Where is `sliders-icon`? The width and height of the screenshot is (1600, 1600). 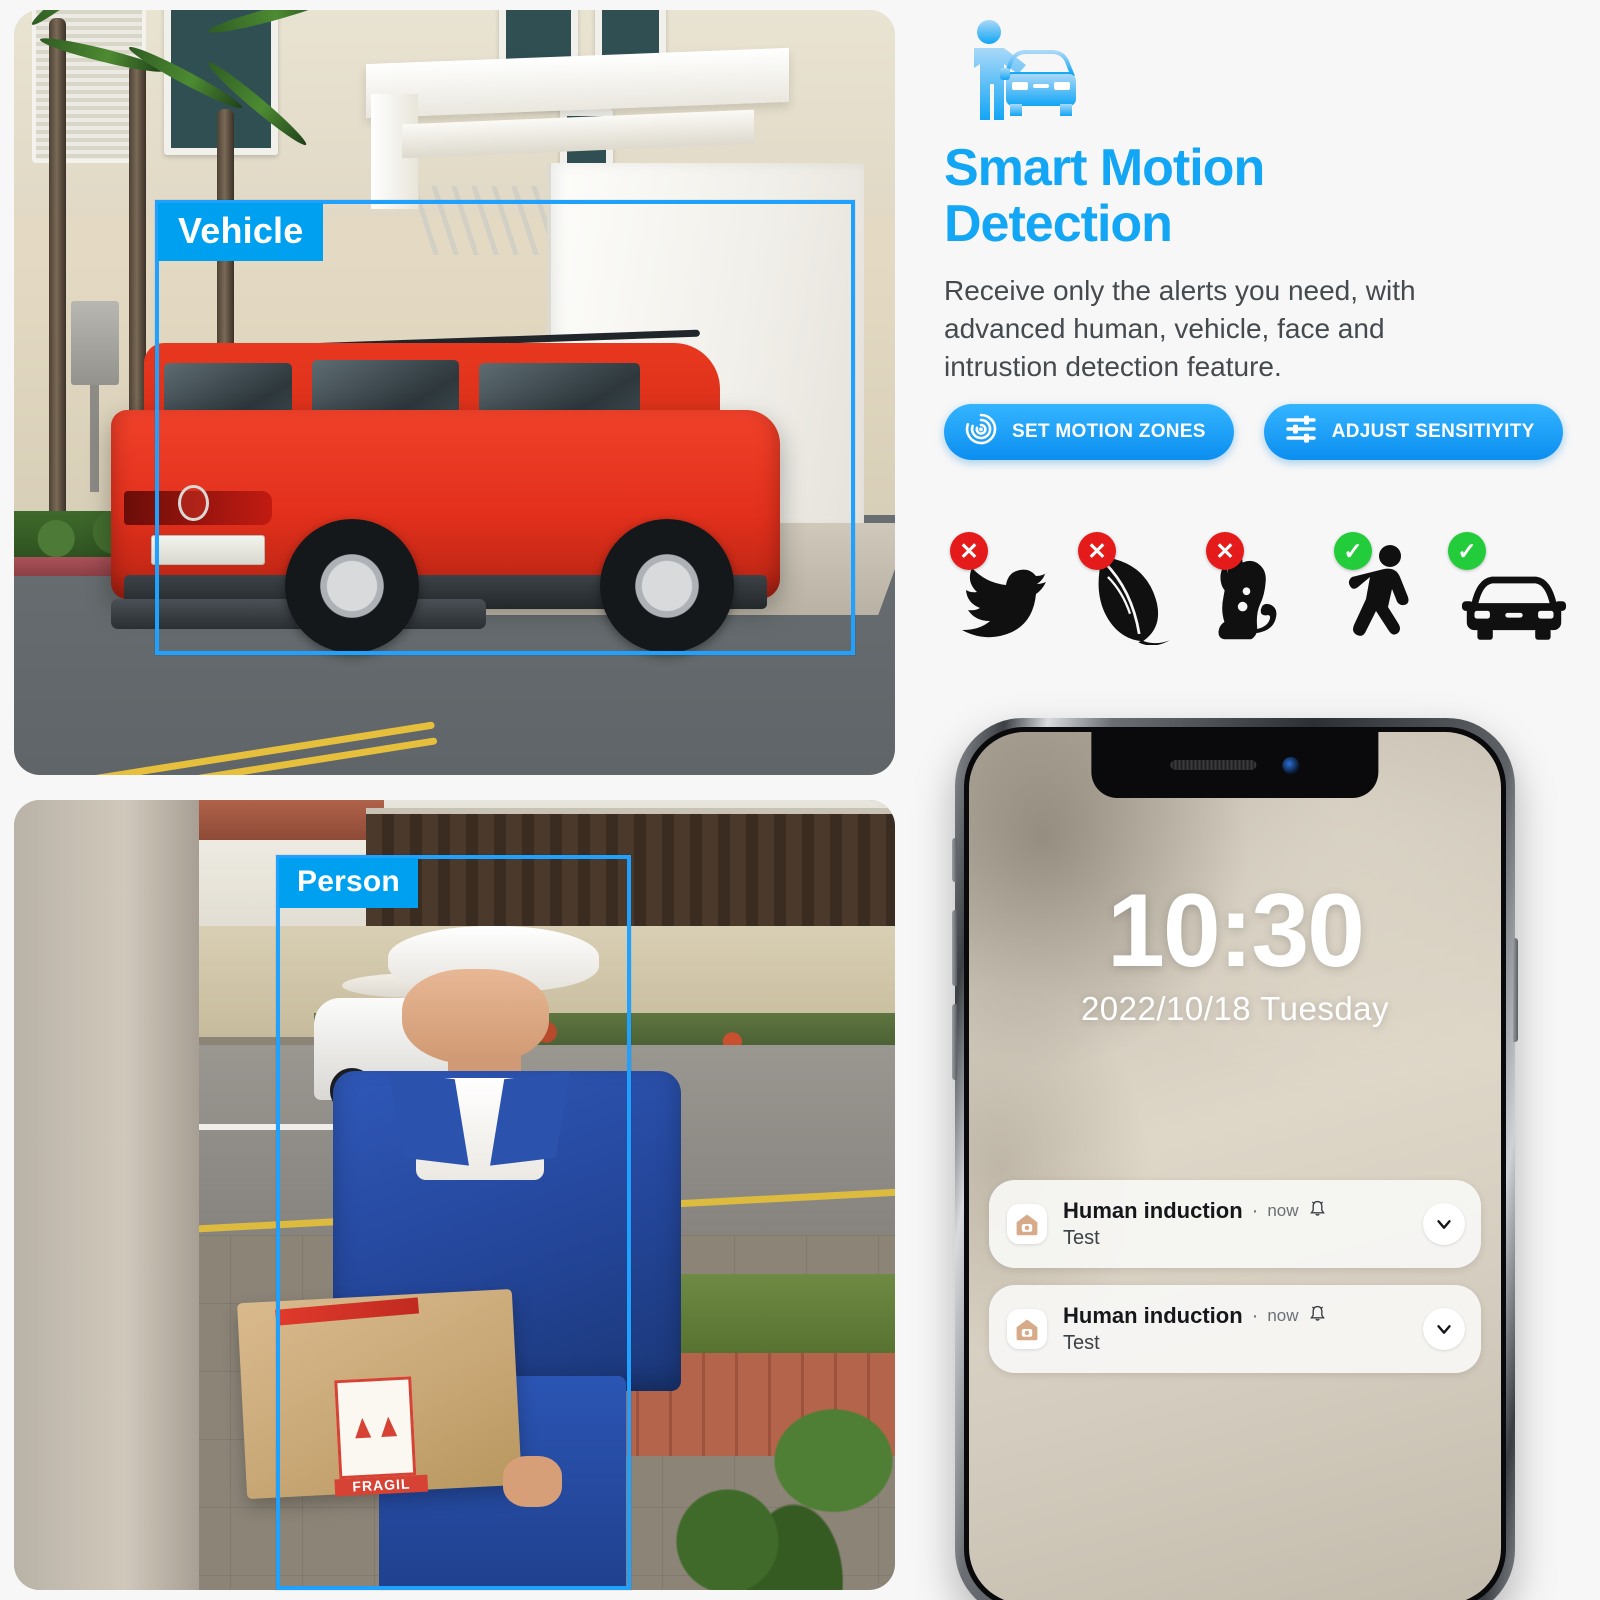
sliders-icon is located at coordinates (1301, 432).